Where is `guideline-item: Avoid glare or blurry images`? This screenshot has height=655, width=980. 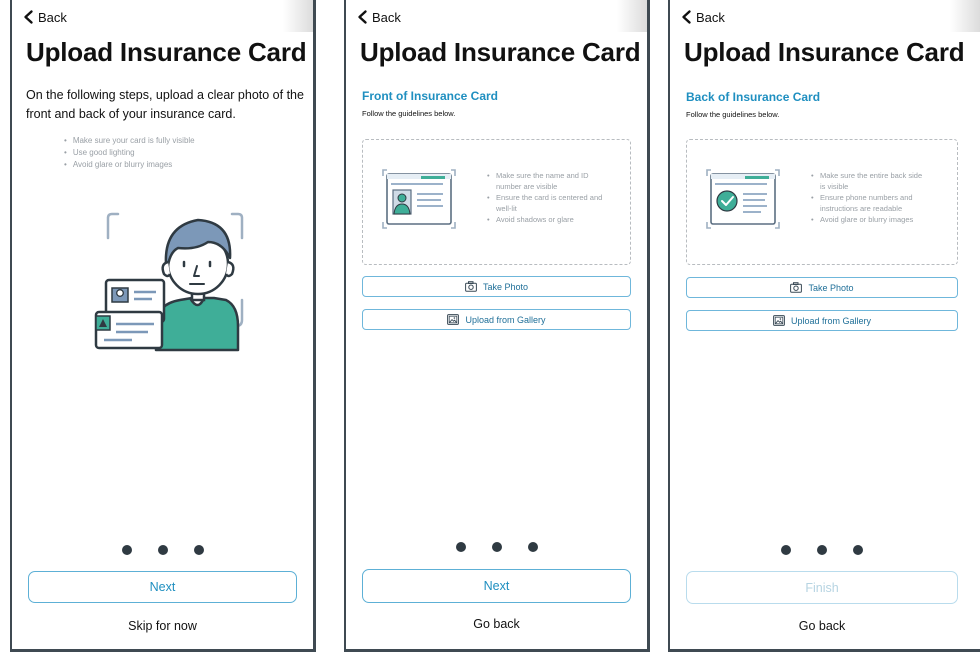 guideline-item: Avoid glare or blurry images is located at coordinates (870, 219).